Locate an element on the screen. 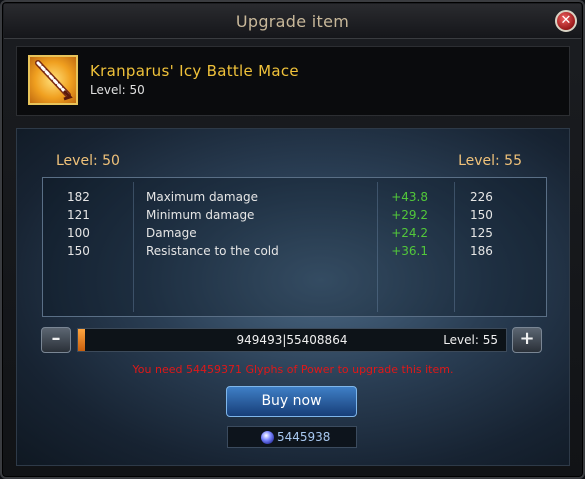 The image size is (585, 479). stat-current-value: 182 is located at coordinates (78, 197).